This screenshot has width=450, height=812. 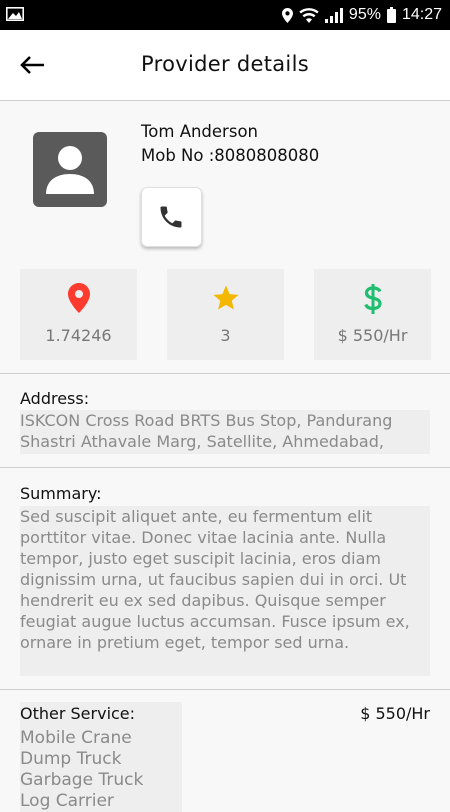 I want to click on status-bar: 95% 14:27, so click(x=225, y=15).